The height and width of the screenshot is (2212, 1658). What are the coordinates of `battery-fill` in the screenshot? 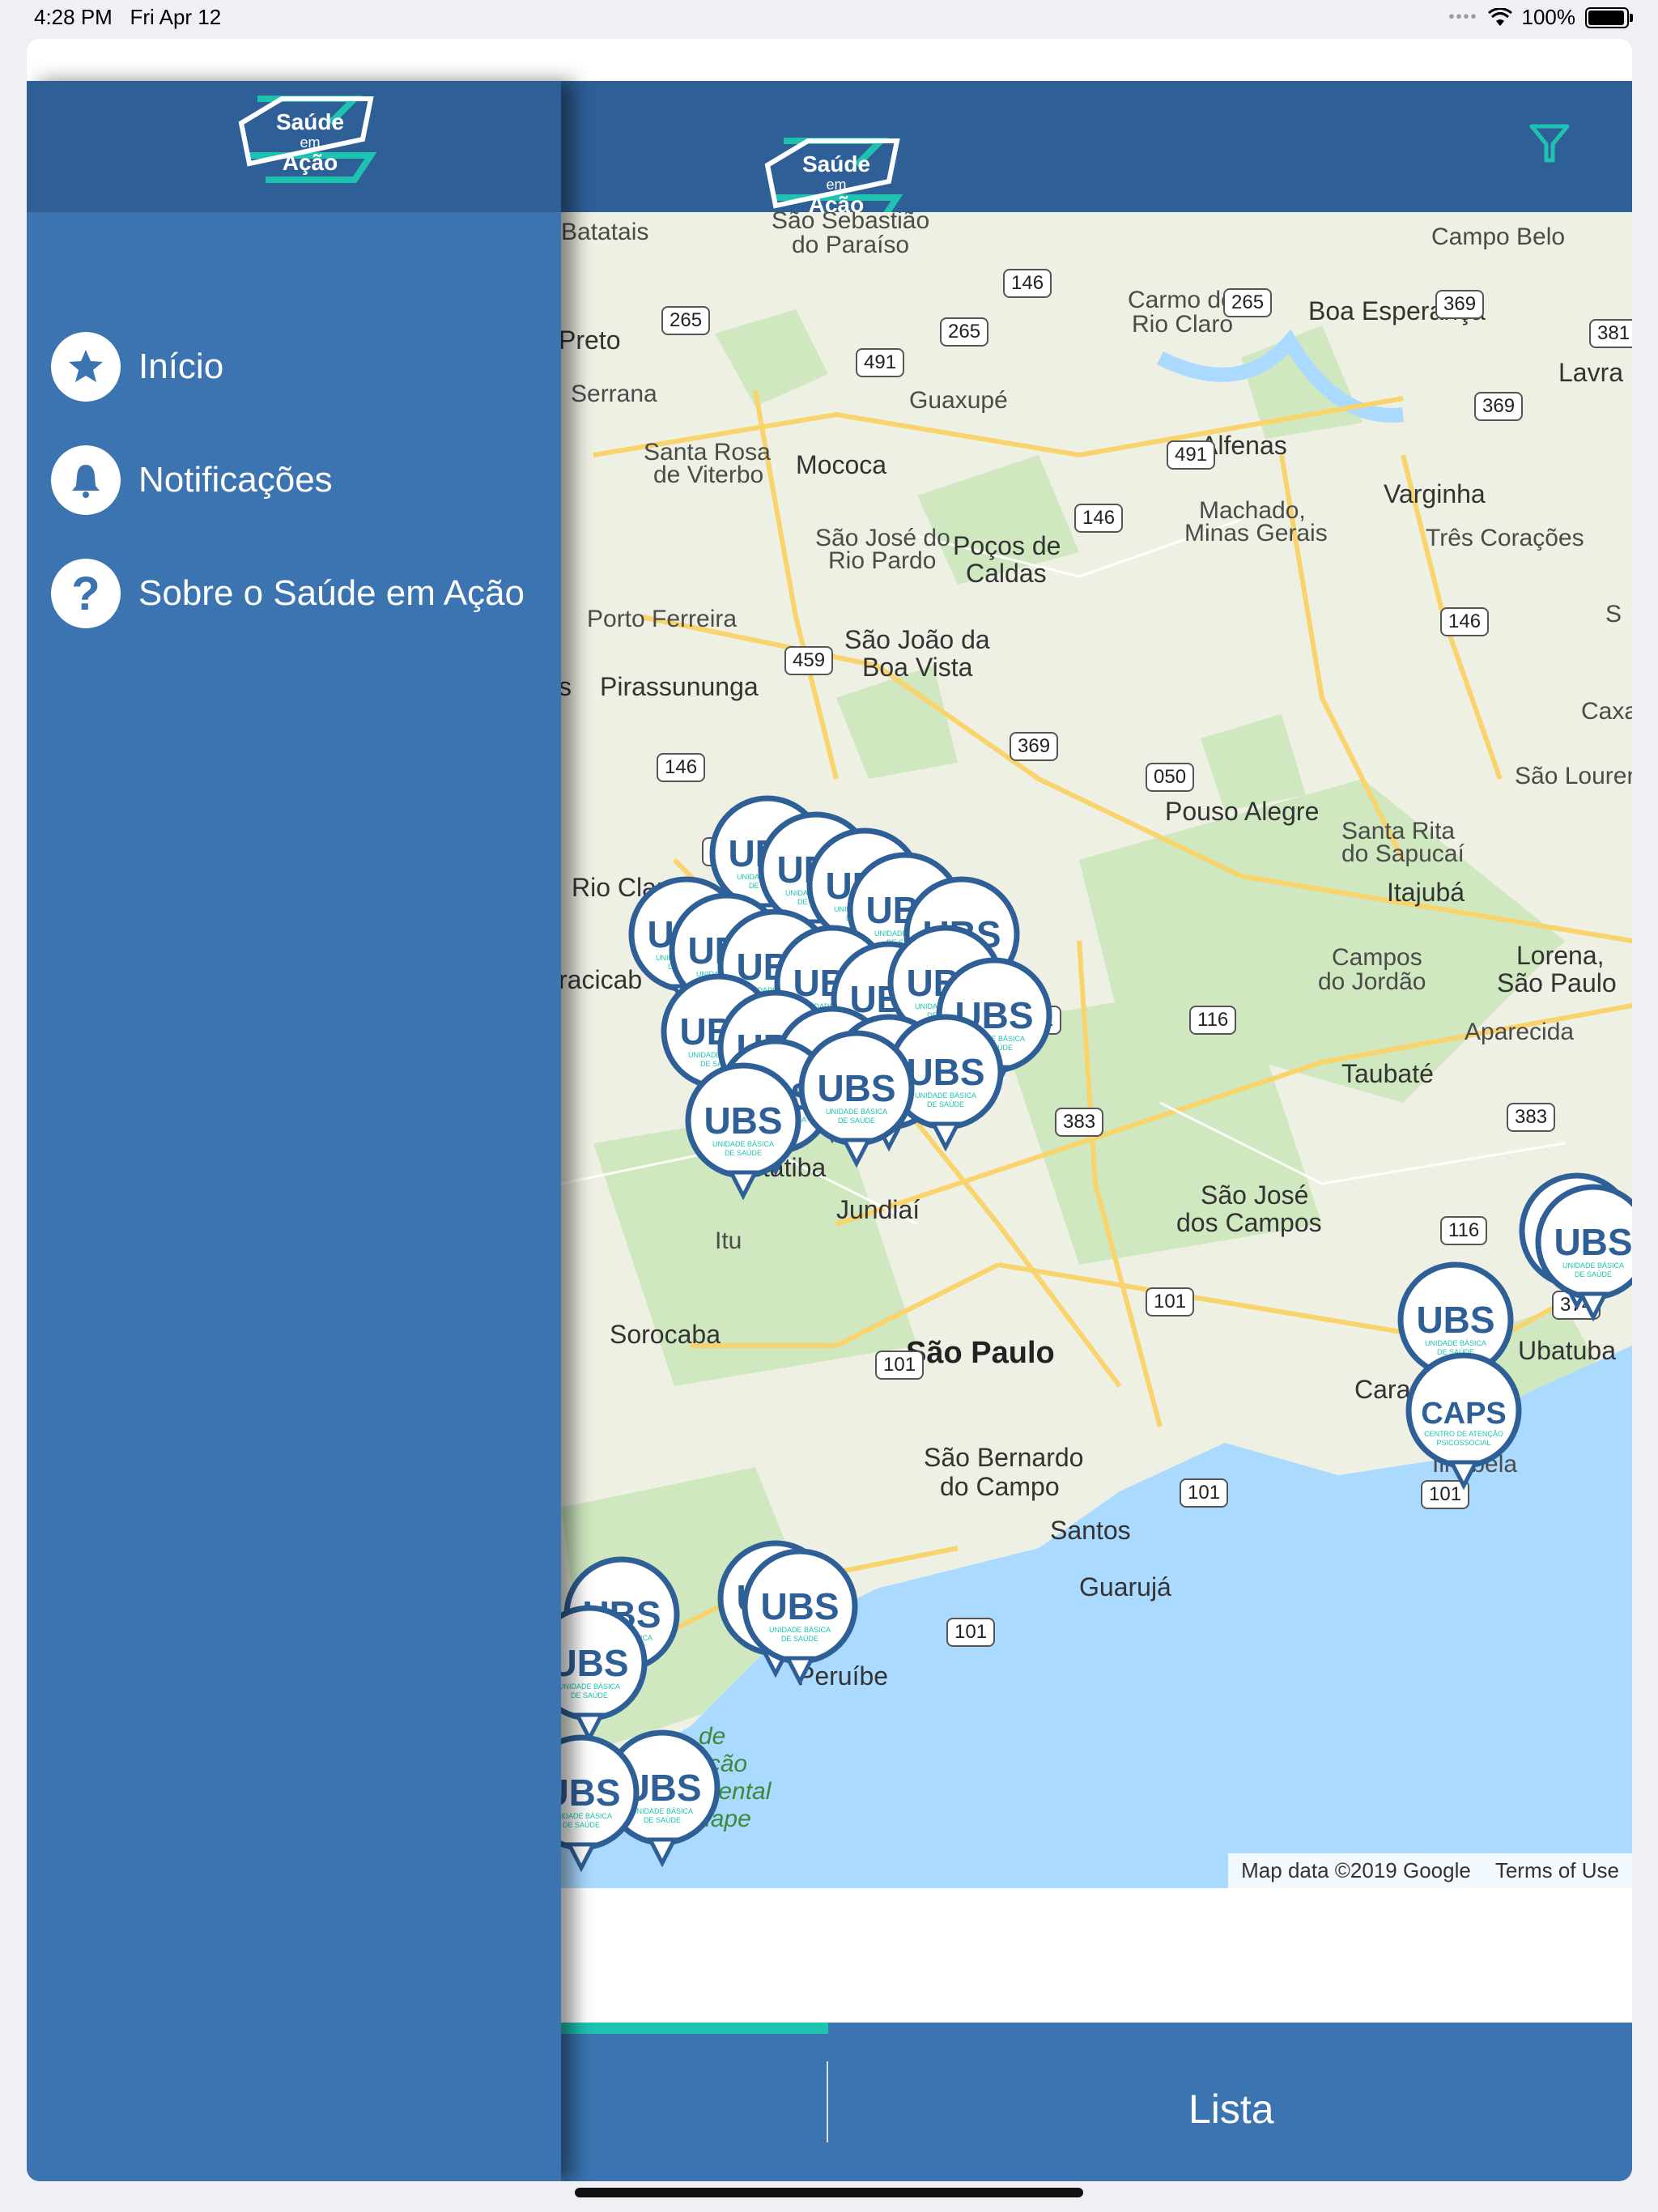 It's located at (1606, 18).